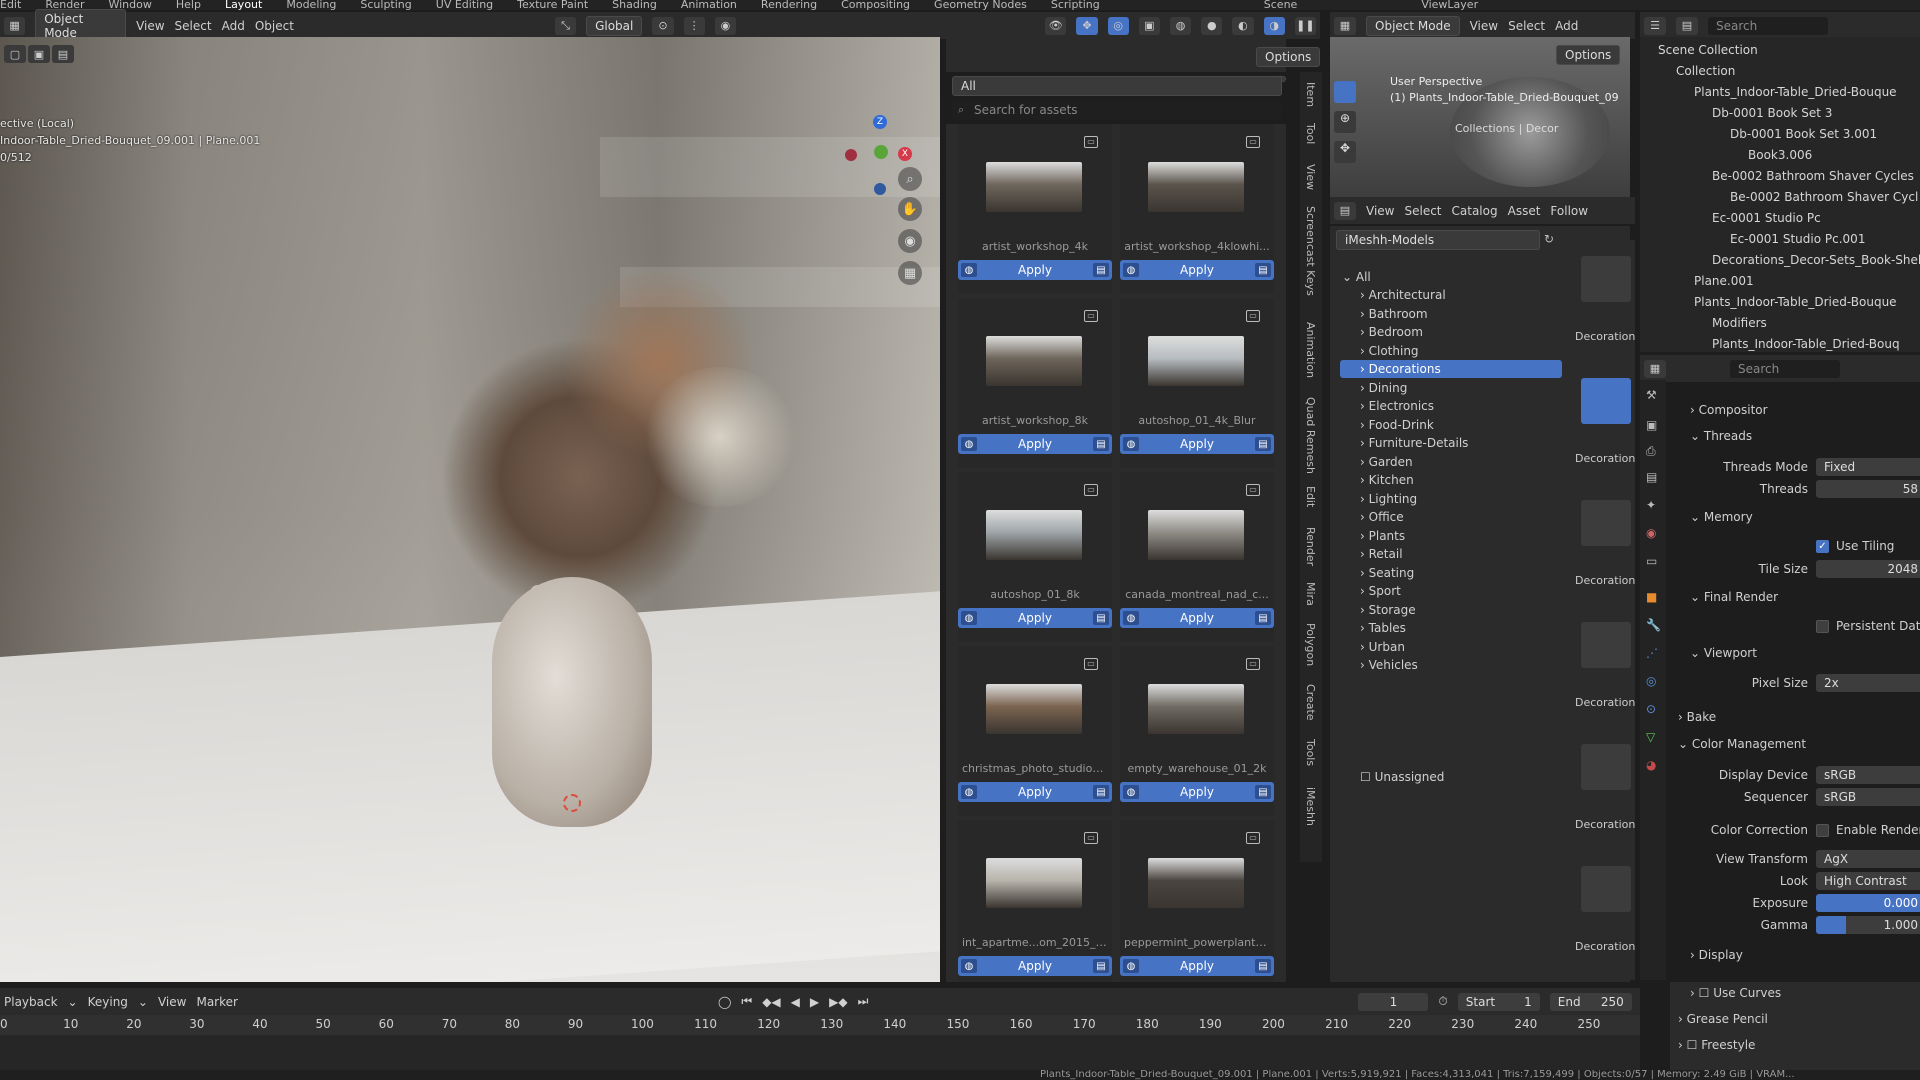 This screenshot has width=1920, height=1080. I want to click on pixel-size-dropdown: 2x, so click(1868, 683).